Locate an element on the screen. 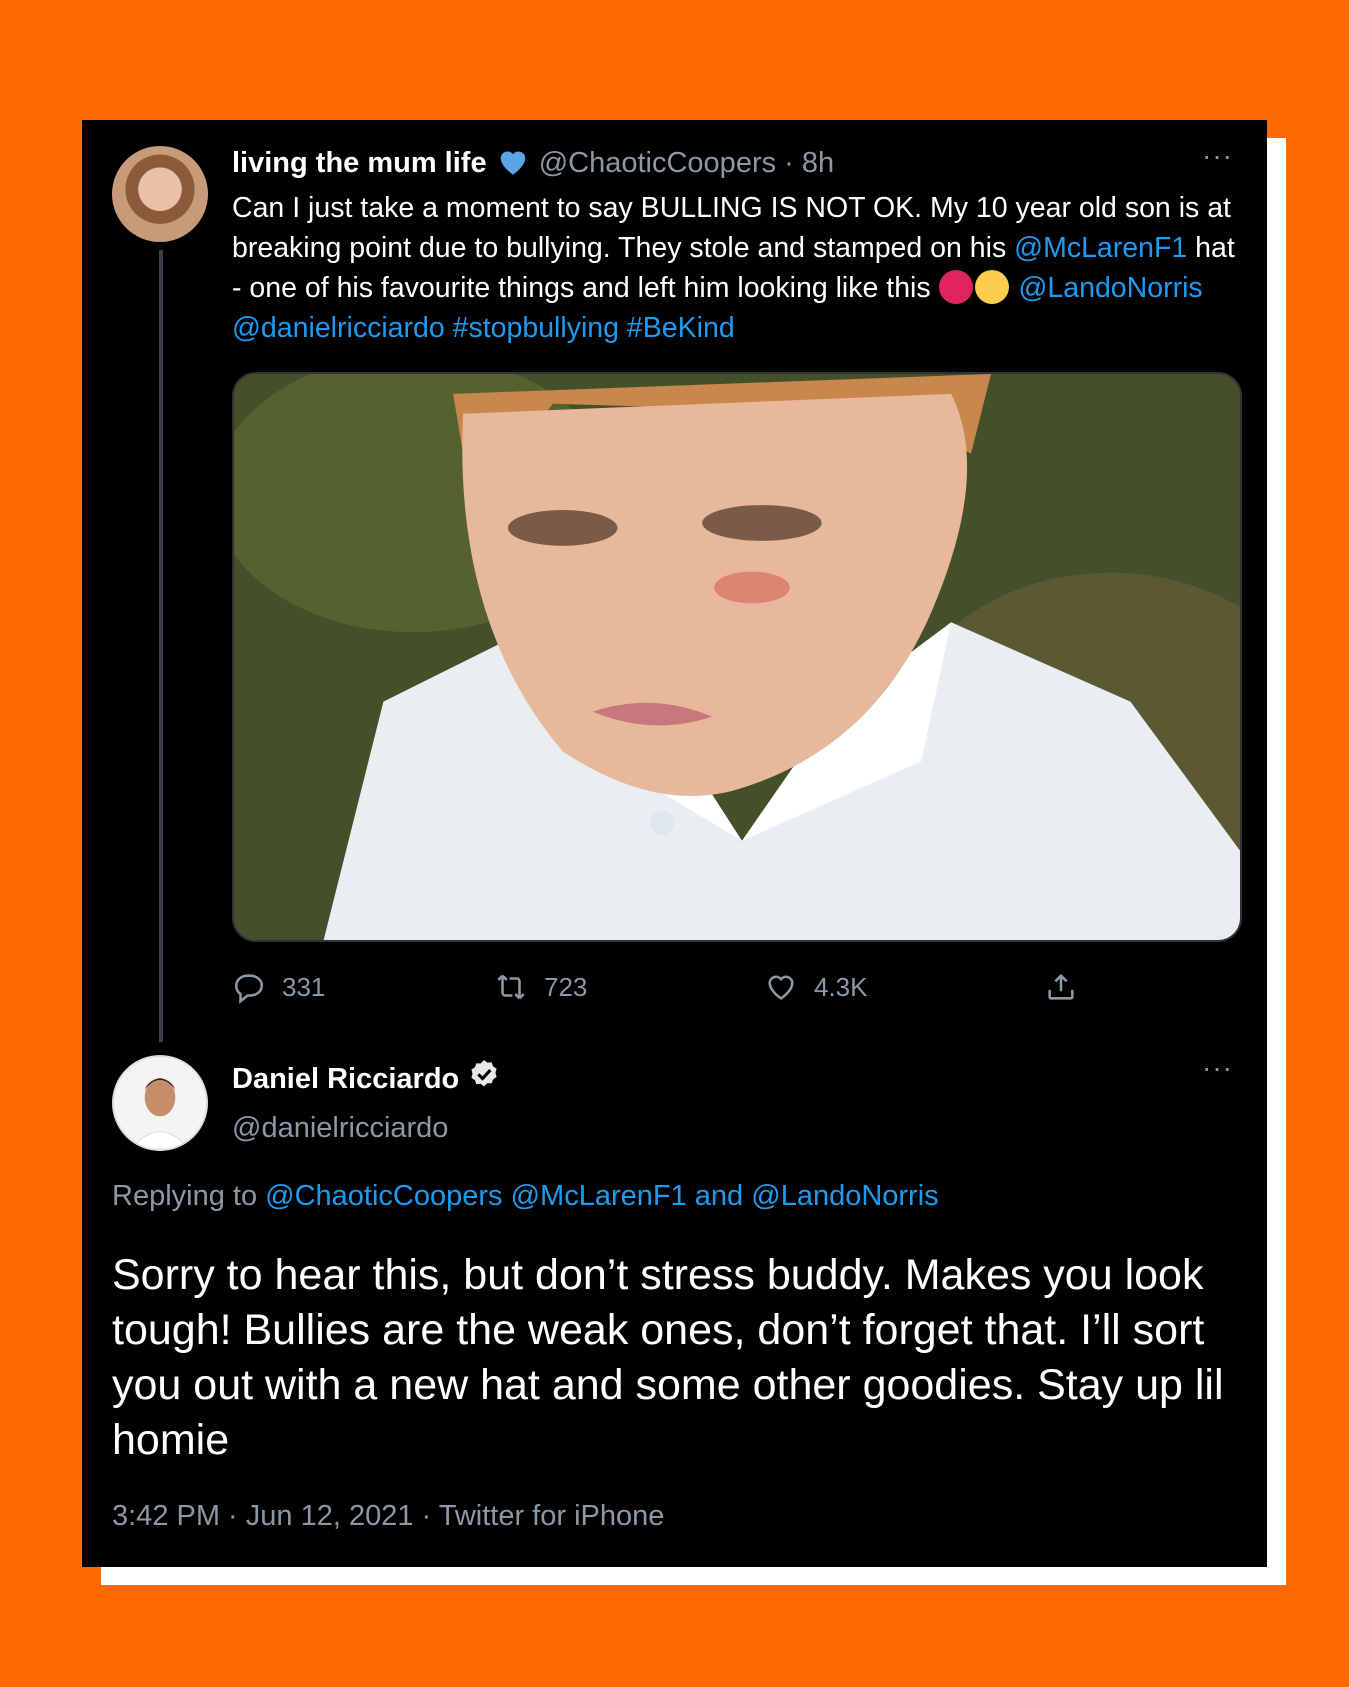  avatar-chaoticcoopers is located at coordinates (160, 194).